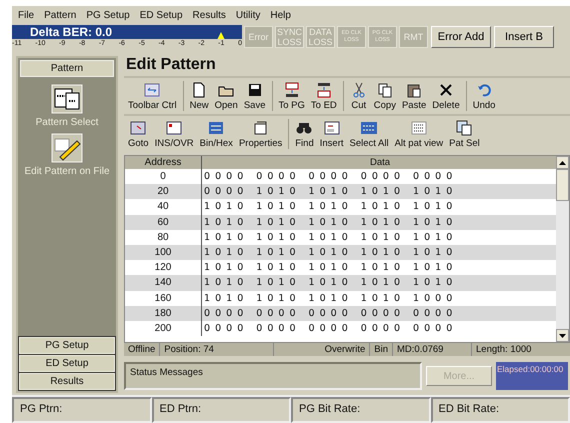 The width and height of the screenshot is (570, 423). What do you see at coordinates (258, 37) in the screenshot?
I see `status-indicator: Error` at bounding box center [258, 37].